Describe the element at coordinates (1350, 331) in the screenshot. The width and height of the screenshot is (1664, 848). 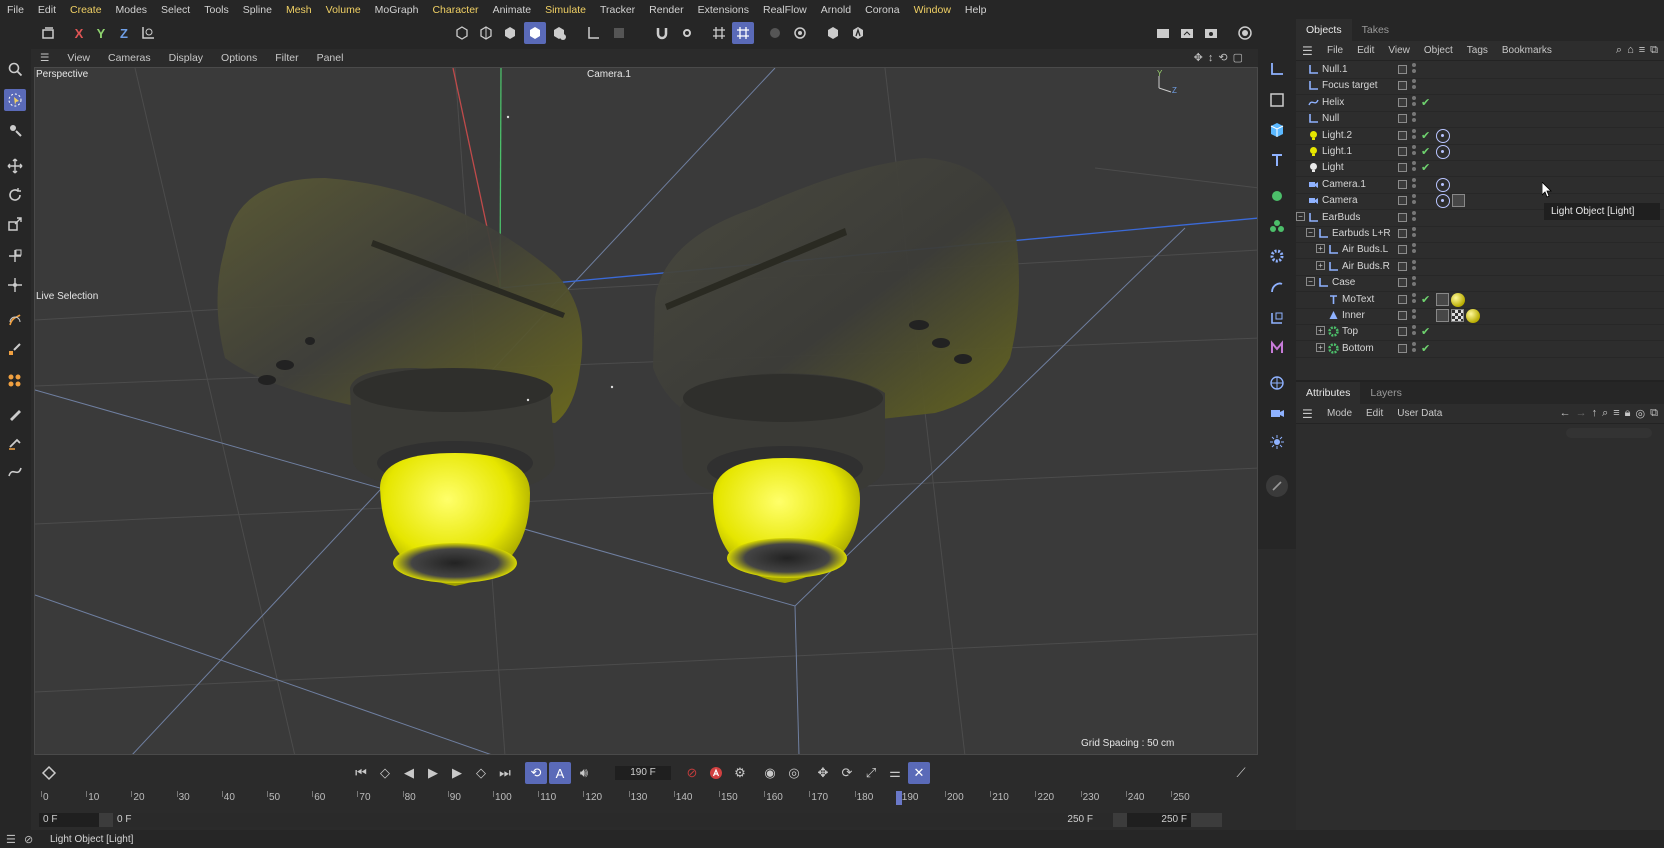
I see `object-name: Top` at that location.